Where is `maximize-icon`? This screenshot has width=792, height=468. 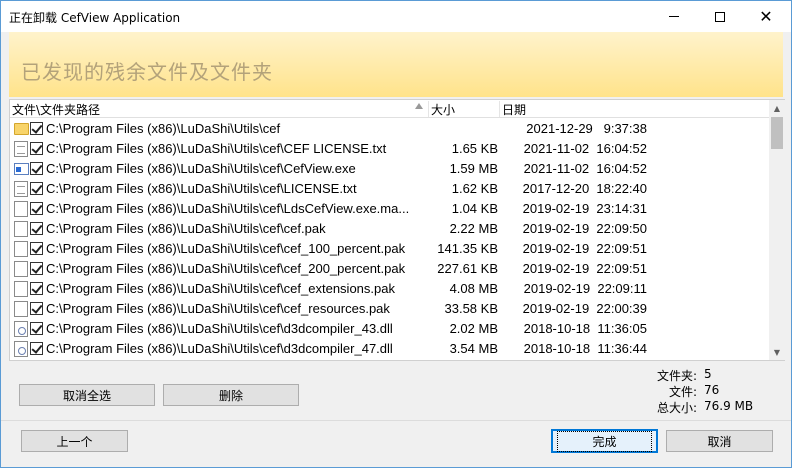
maximize-icon is located at coordinates (720, 16).